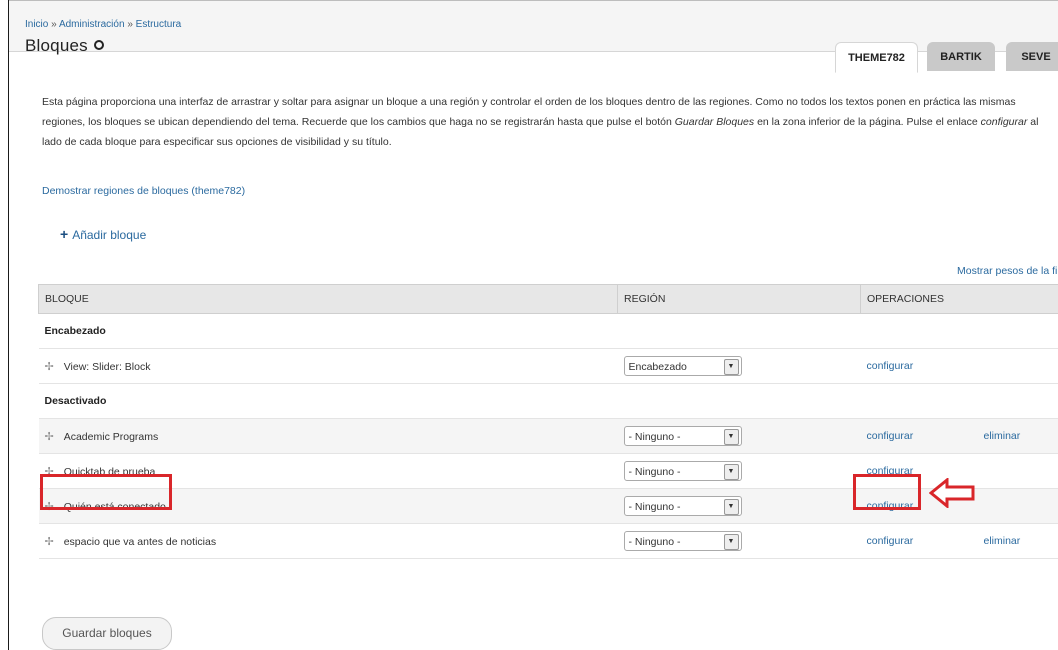 This screenshot has height=650, width=1058. Describe the element at coordinates (98, 44) in the screenshot. I see `gear-icon` at that location.